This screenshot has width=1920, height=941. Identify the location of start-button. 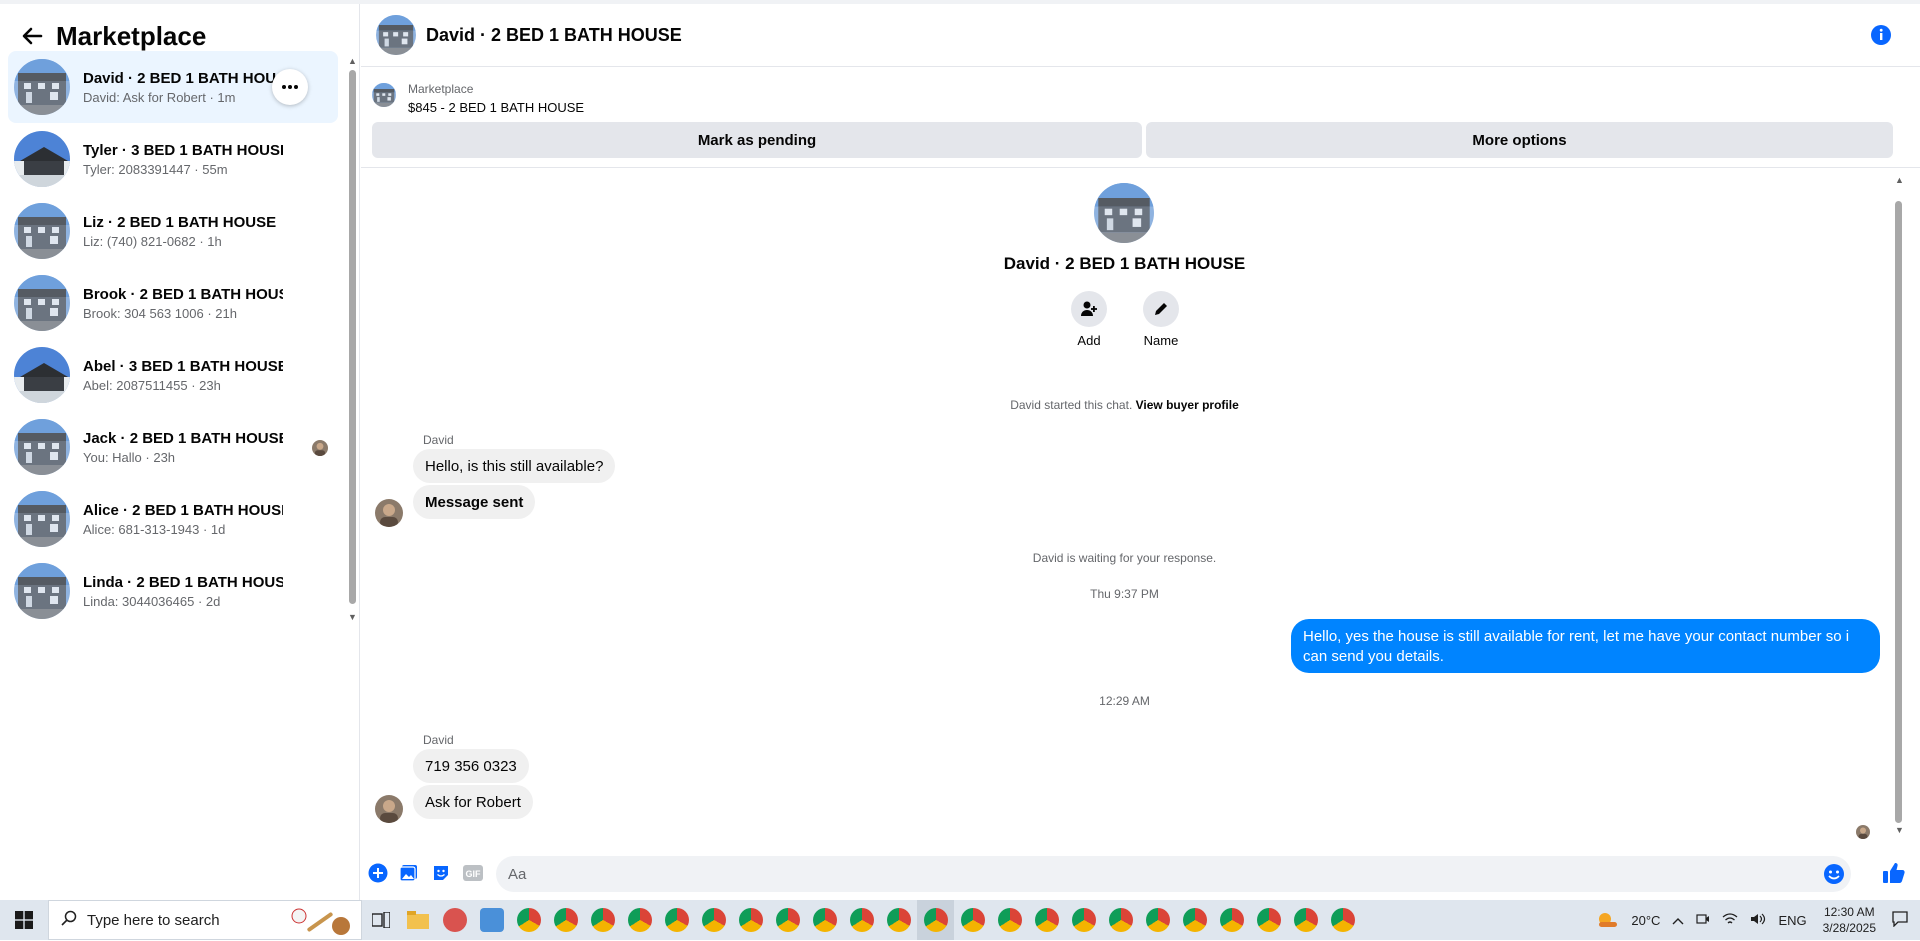
(24, 920).